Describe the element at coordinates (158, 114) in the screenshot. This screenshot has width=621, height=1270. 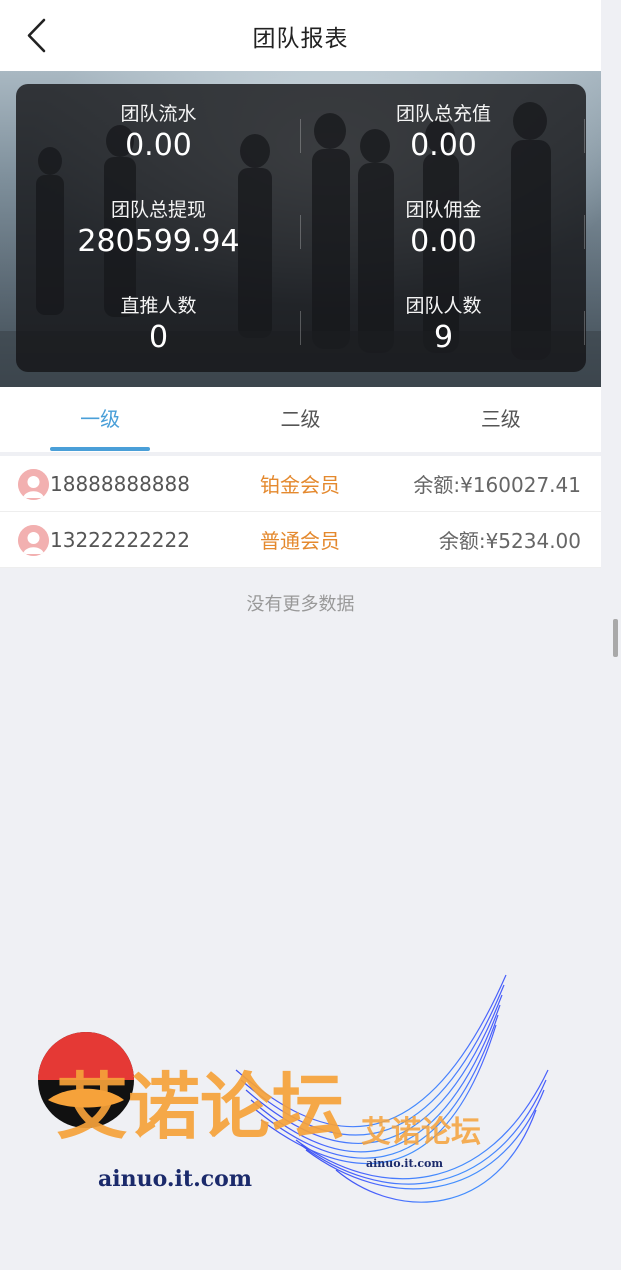
I see `stat-label: 团队流水` at that location.